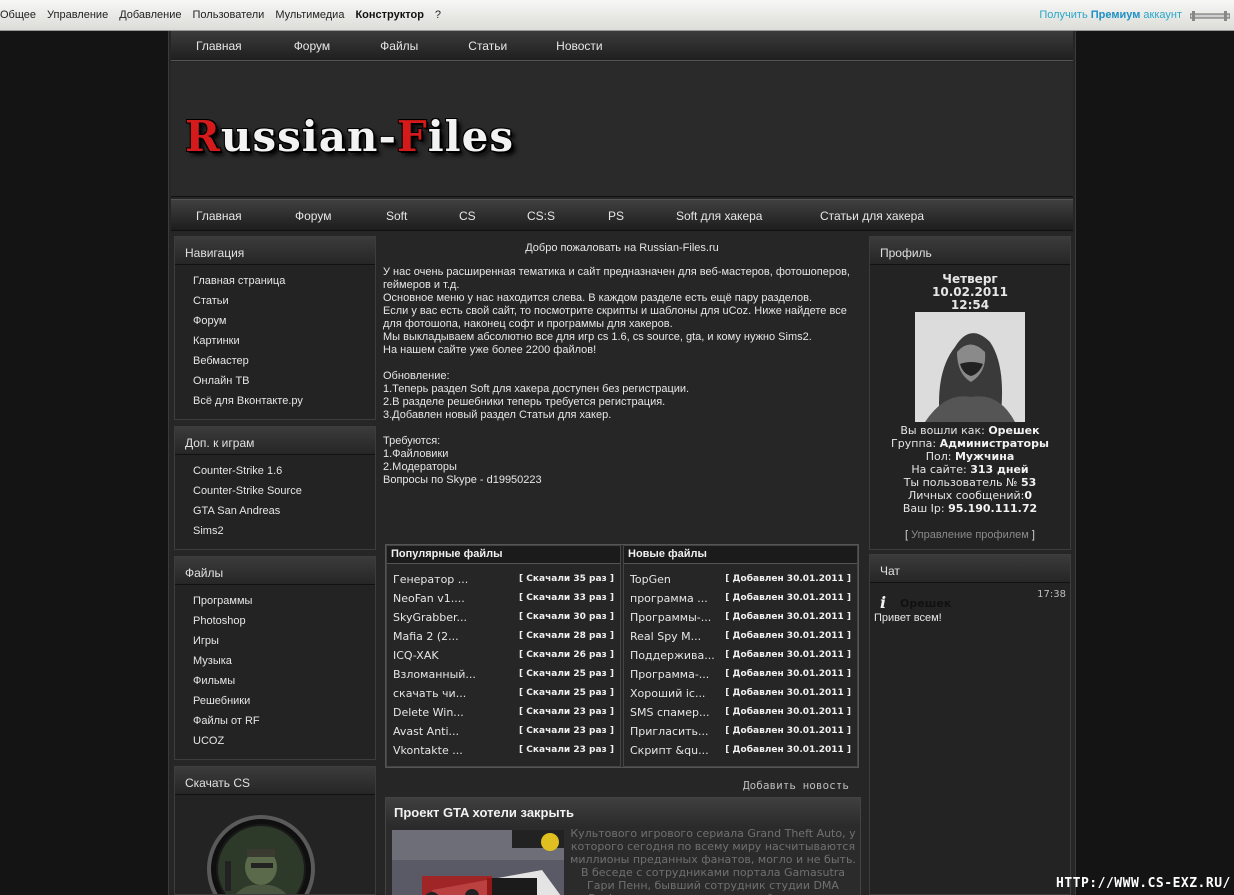  What do you see at coordinates (740, 617) in the screenshot?
I see `table-row: Программы-... [ Добавлен 30.01.2011 ]` at bounding box center [740, 617].